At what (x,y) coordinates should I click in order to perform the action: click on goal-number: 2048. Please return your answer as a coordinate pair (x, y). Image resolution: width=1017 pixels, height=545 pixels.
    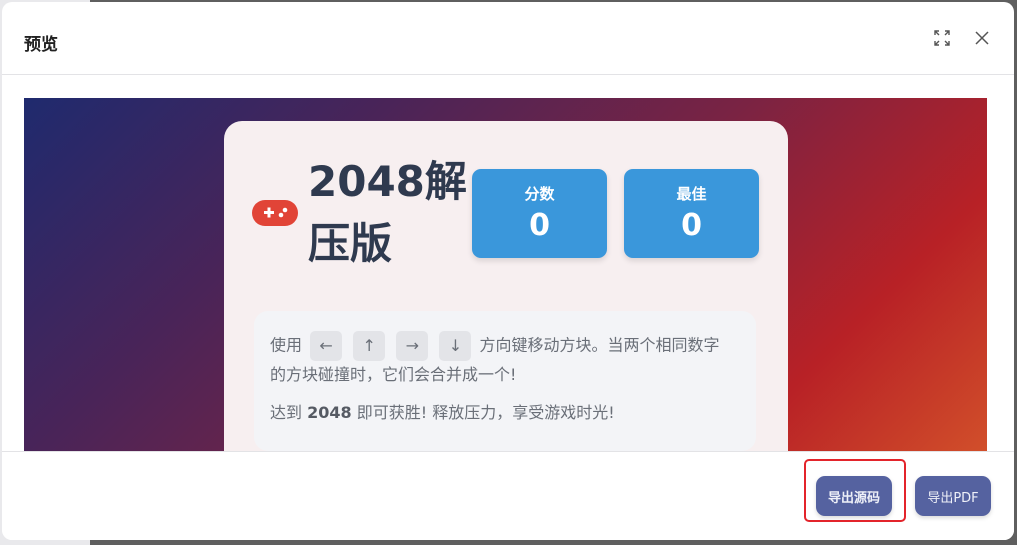
    Looking at the image, I should click on (329, 412).